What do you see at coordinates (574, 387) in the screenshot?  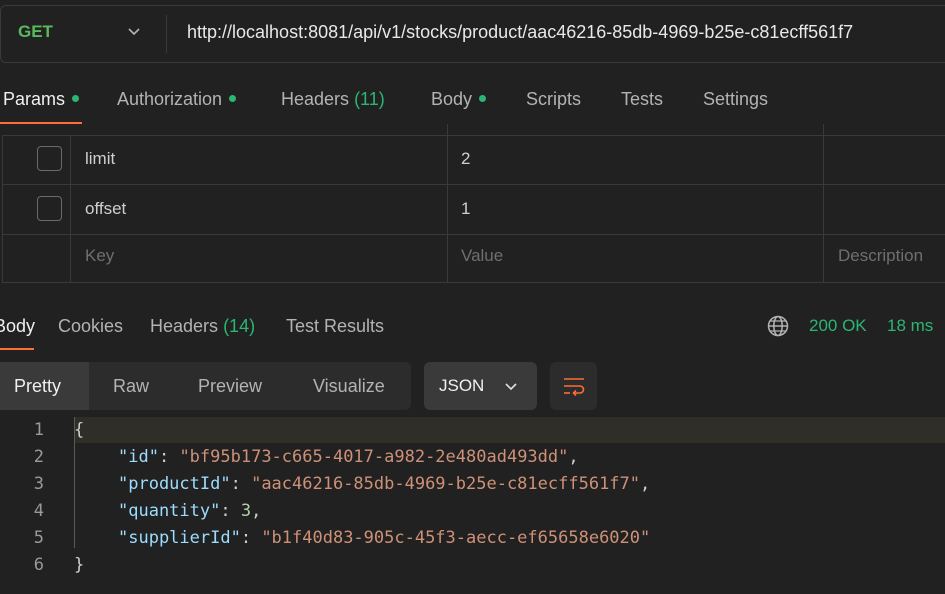 I see `wrap-lines-icon` at bounding box center [574, 387].